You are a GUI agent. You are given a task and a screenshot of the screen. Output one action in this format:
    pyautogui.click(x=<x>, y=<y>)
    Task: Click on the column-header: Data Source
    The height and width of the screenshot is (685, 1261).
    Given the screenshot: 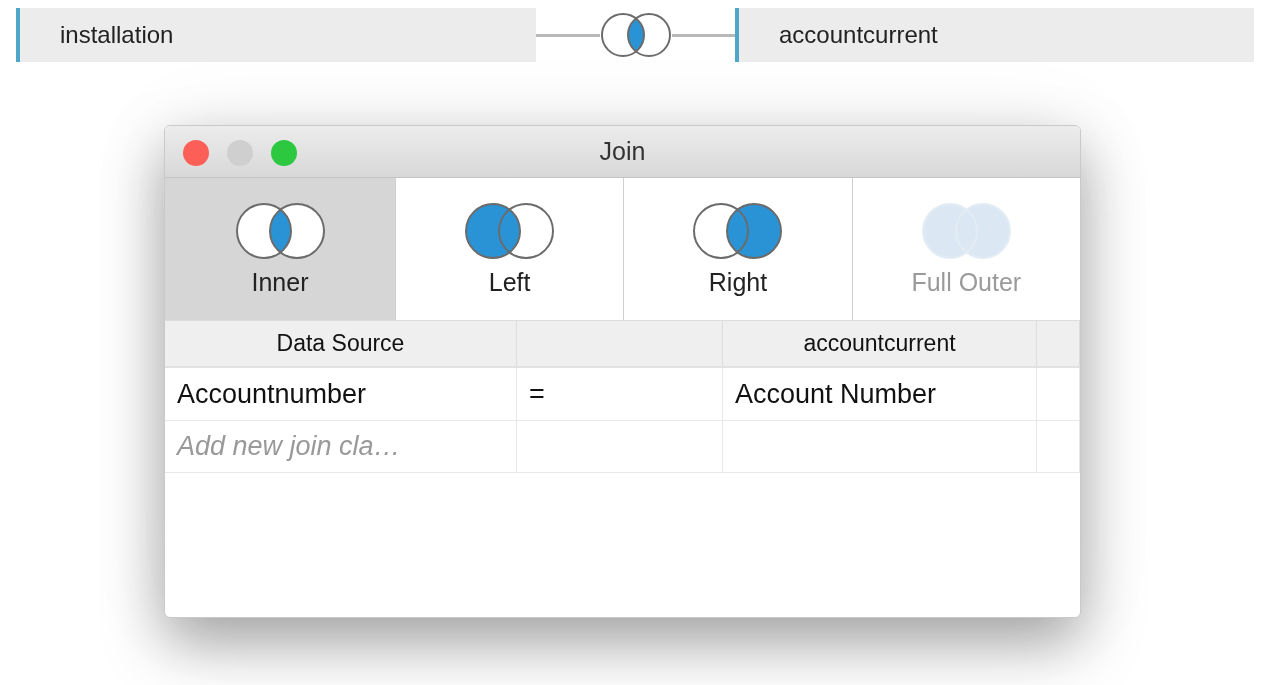 What is the action you would take?
    pyautogui.click(x=341, y=344)
    